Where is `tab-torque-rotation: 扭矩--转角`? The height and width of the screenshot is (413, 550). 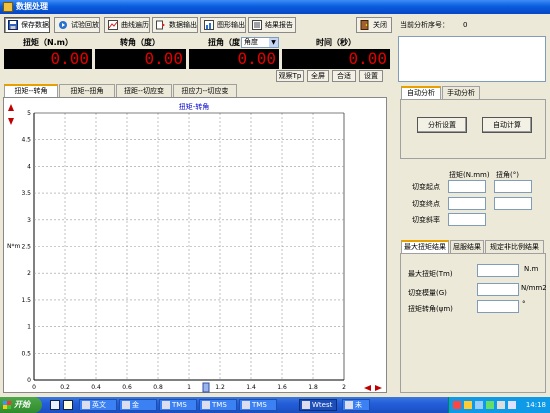 tab-torque-rotation: 扭矩--转角 is located at coordinates (31, 90).